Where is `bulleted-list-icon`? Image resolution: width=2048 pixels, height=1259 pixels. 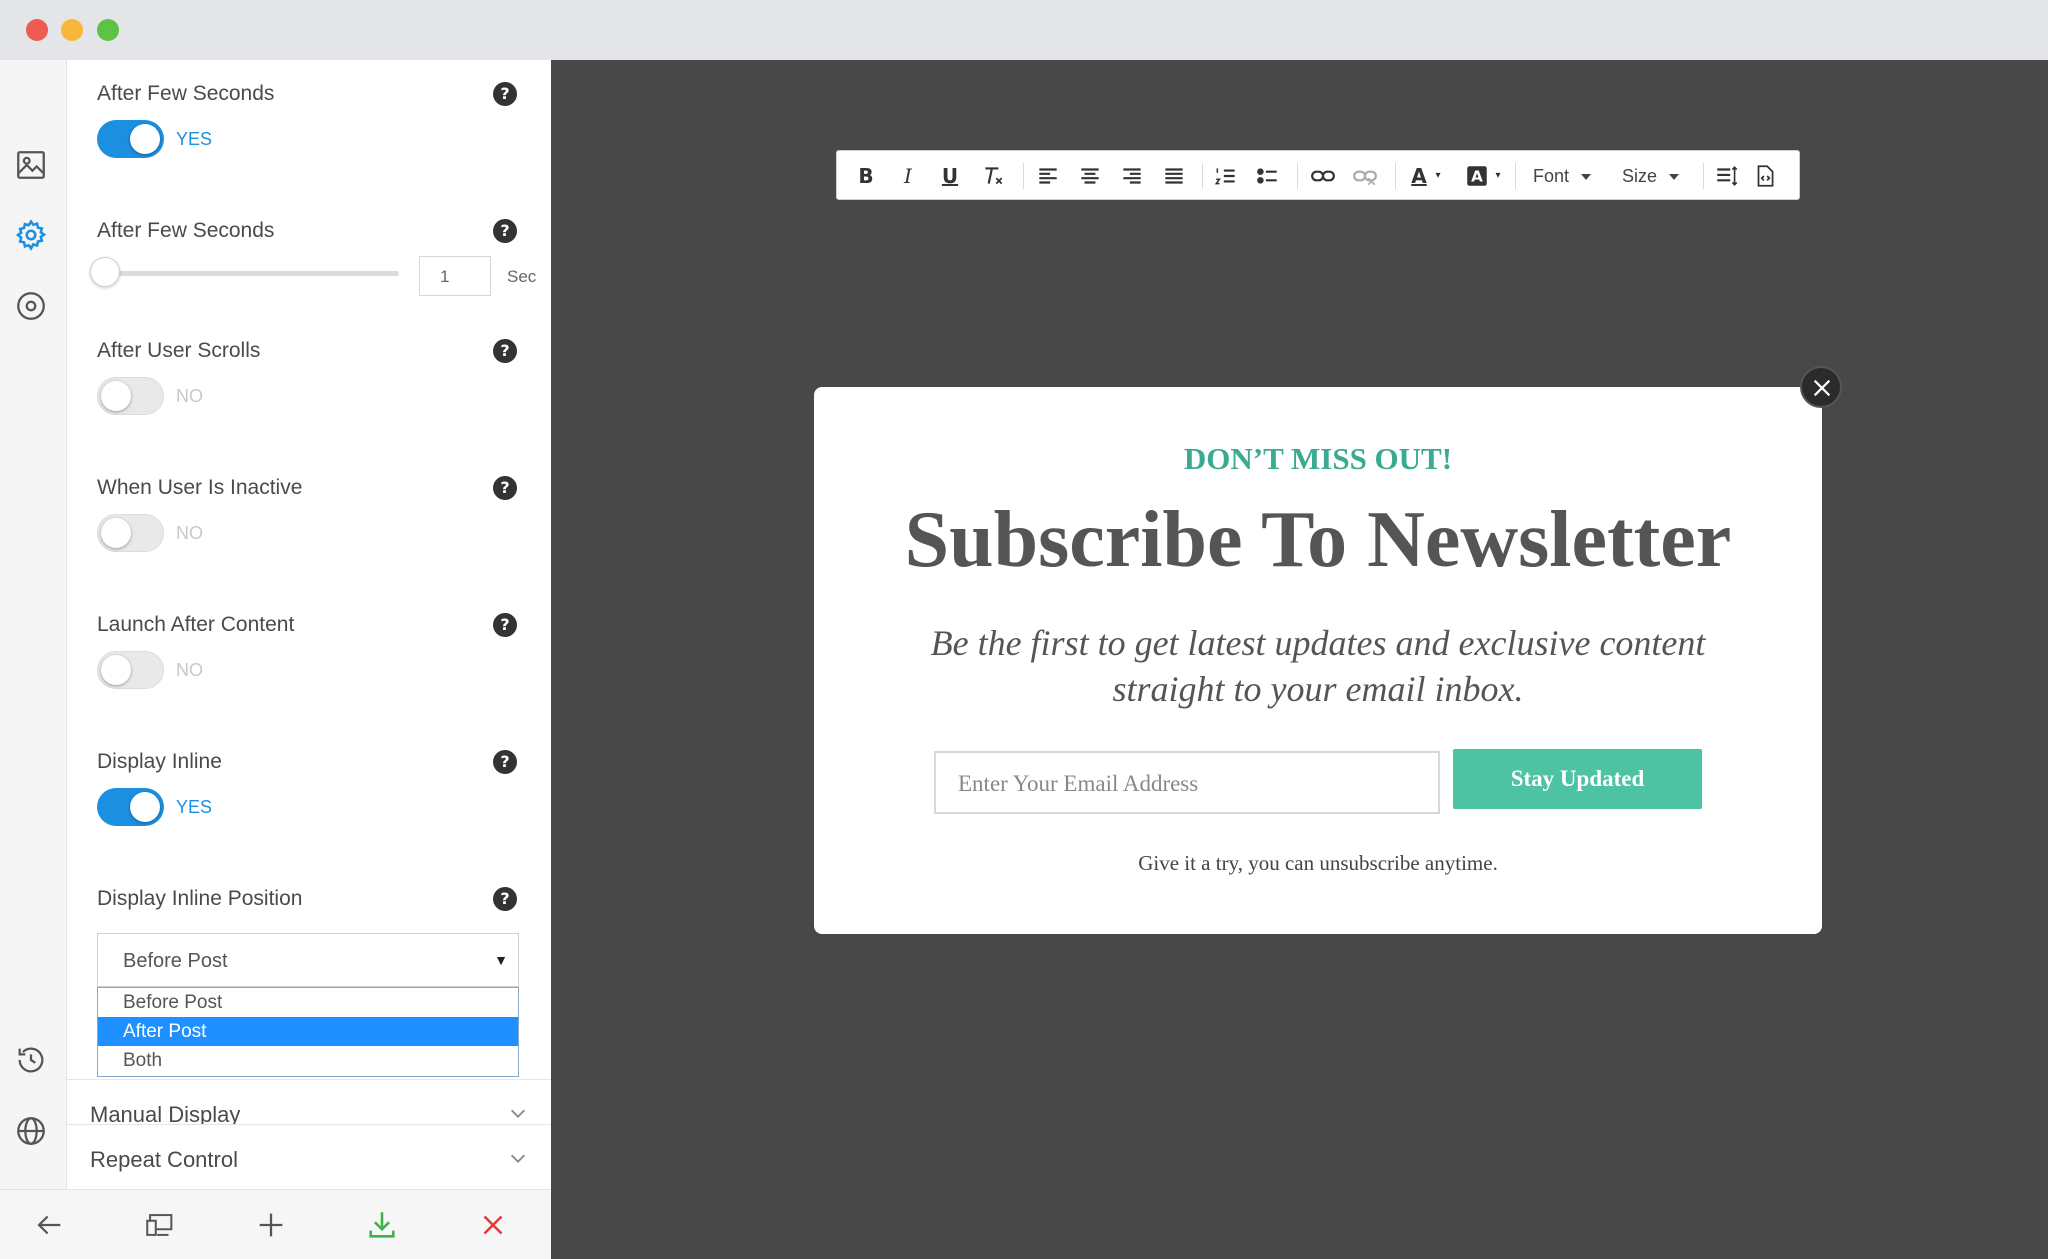 bulleted-list-icon is located at coordinates (1268, 176).